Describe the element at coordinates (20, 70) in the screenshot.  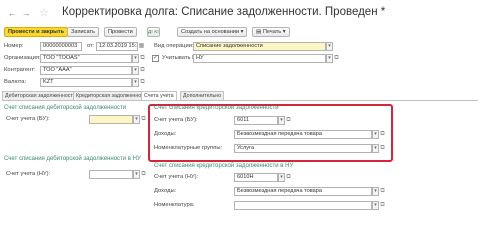
I see `counterparty-label: Контрагент:` at that location.